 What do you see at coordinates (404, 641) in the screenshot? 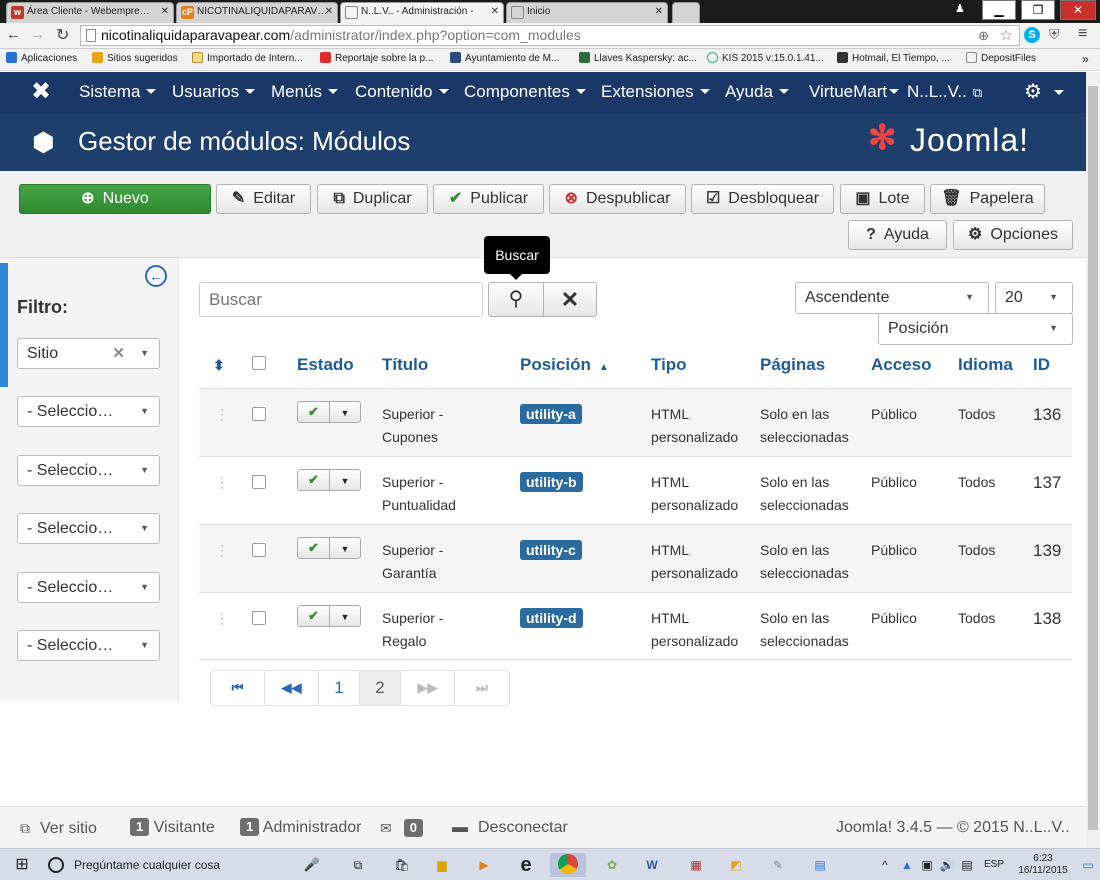
I see `module-title-link: Regalo` at bounding box center [404, 641].